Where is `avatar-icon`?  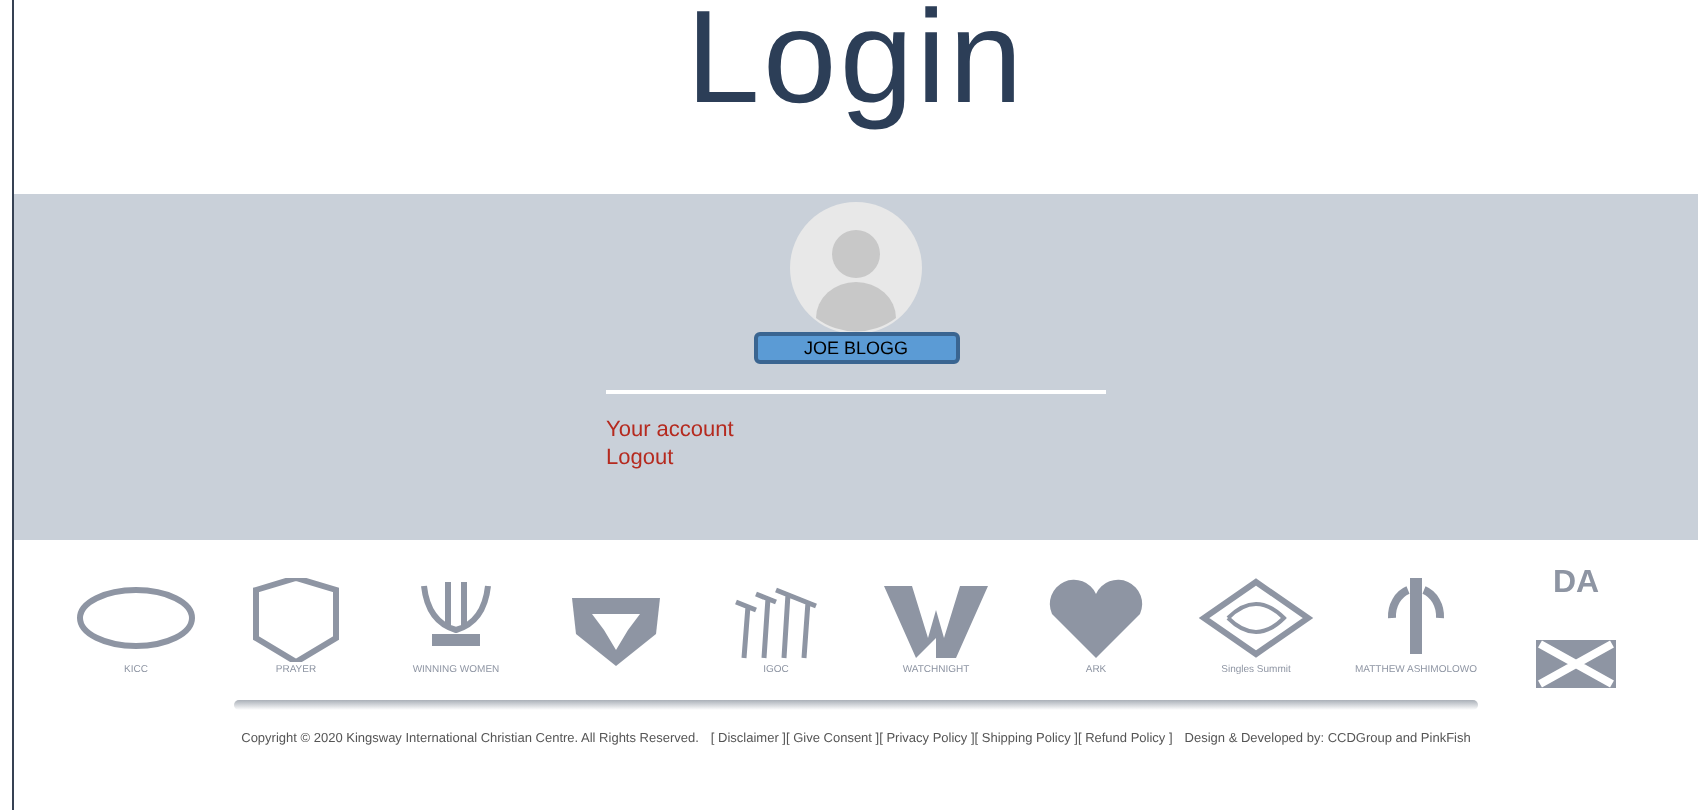 avatar-icon is located at coordinates (856, 268).